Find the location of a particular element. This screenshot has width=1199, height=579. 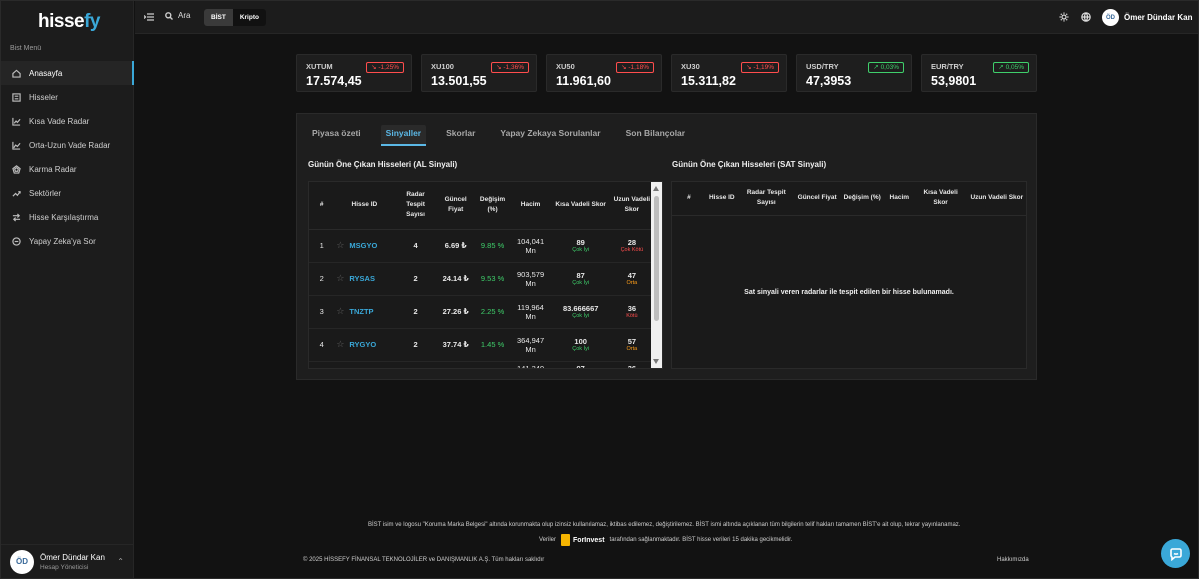

change-percent: 2.25 % is located at coordinates (492, 312).